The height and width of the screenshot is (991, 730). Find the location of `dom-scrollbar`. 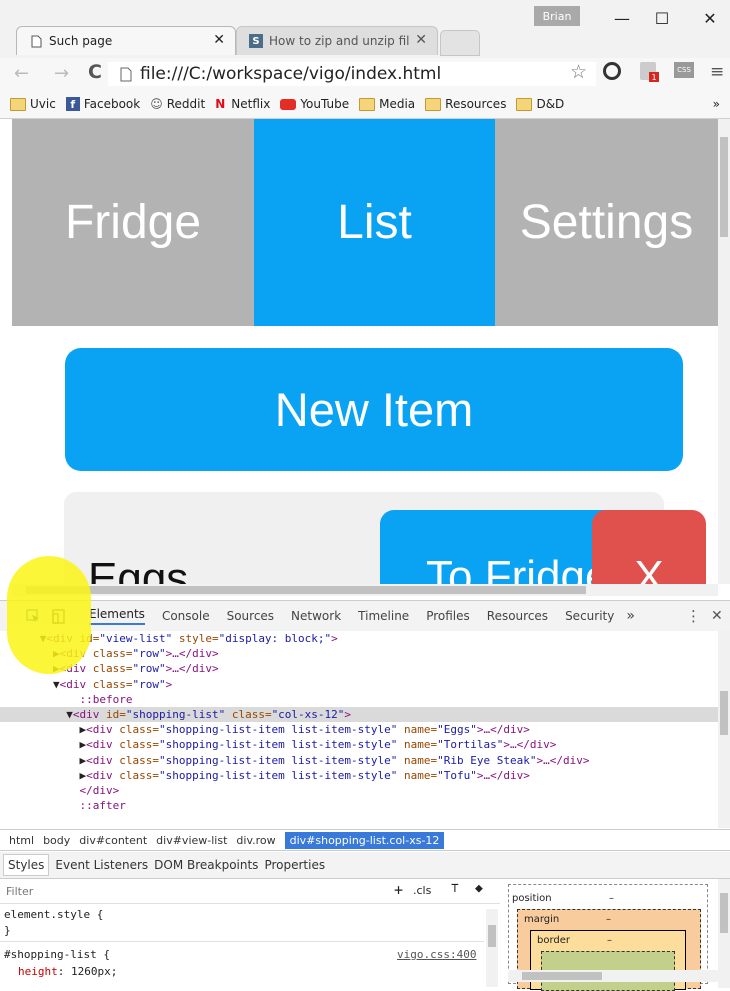

dom-scrollbar is located at coordinates (724, 729).